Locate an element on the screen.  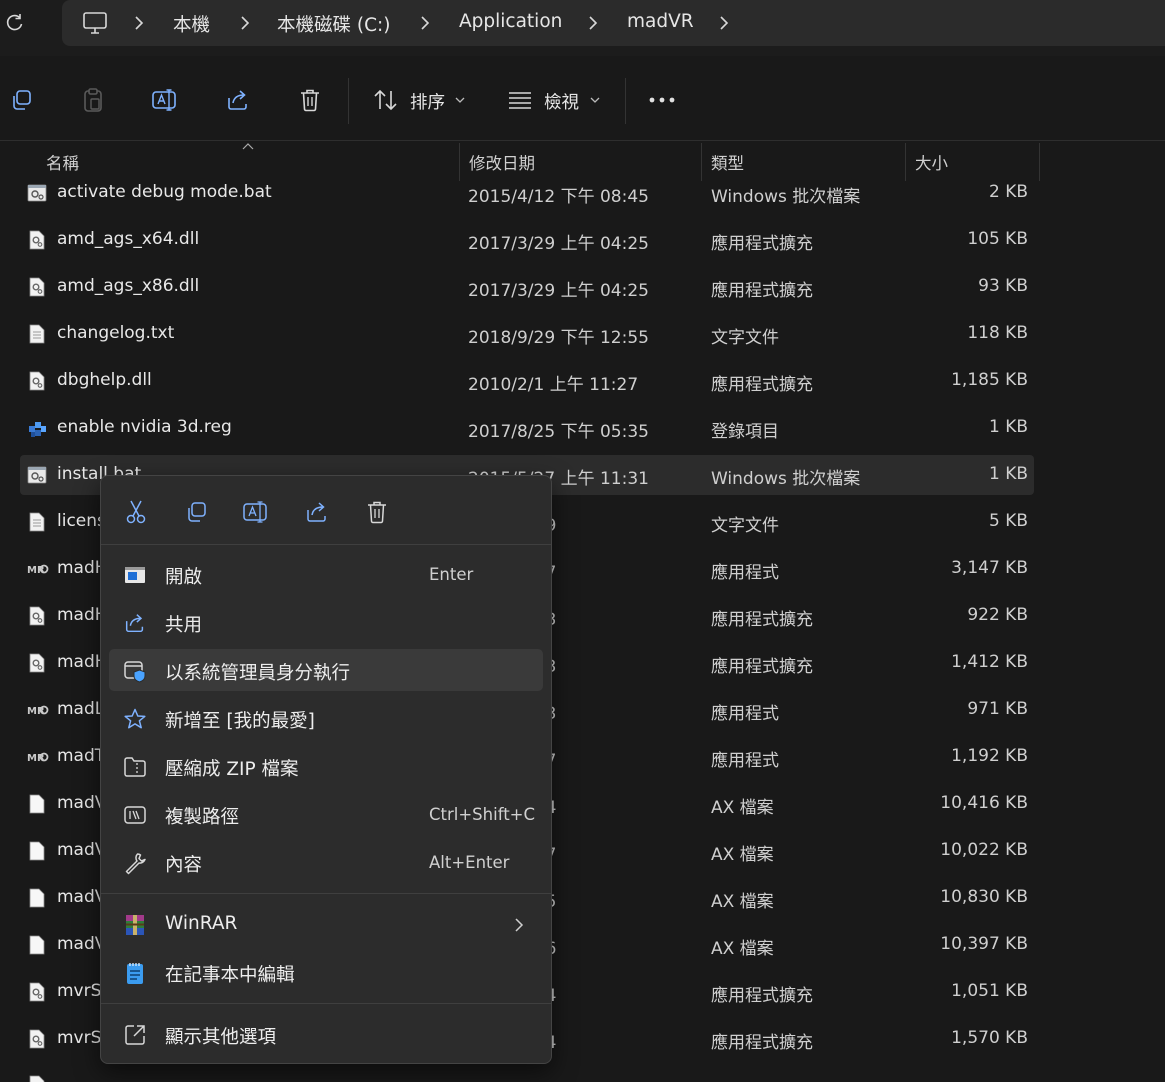
open-app-icon is located at coordinates (135, 575).